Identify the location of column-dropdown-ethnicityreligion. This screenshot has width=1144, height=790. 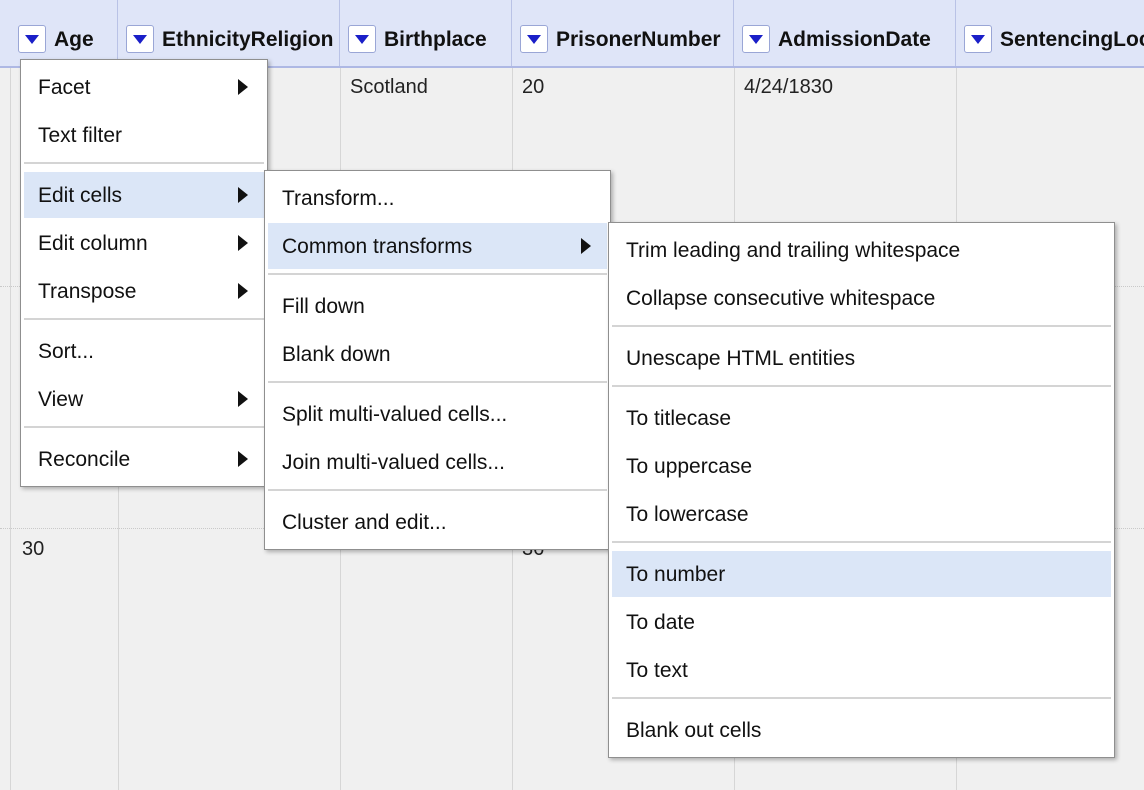
(140, 39).